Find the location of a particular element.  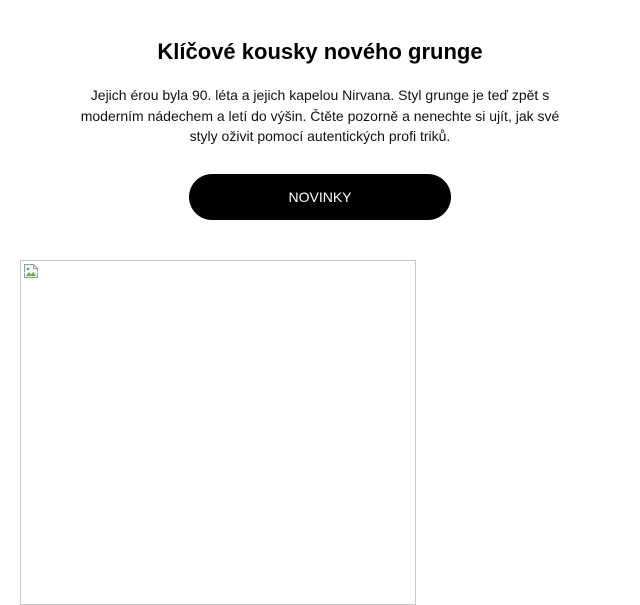

section-title: Klíčové kousky nového grunge is located at coordinates (320, 51).